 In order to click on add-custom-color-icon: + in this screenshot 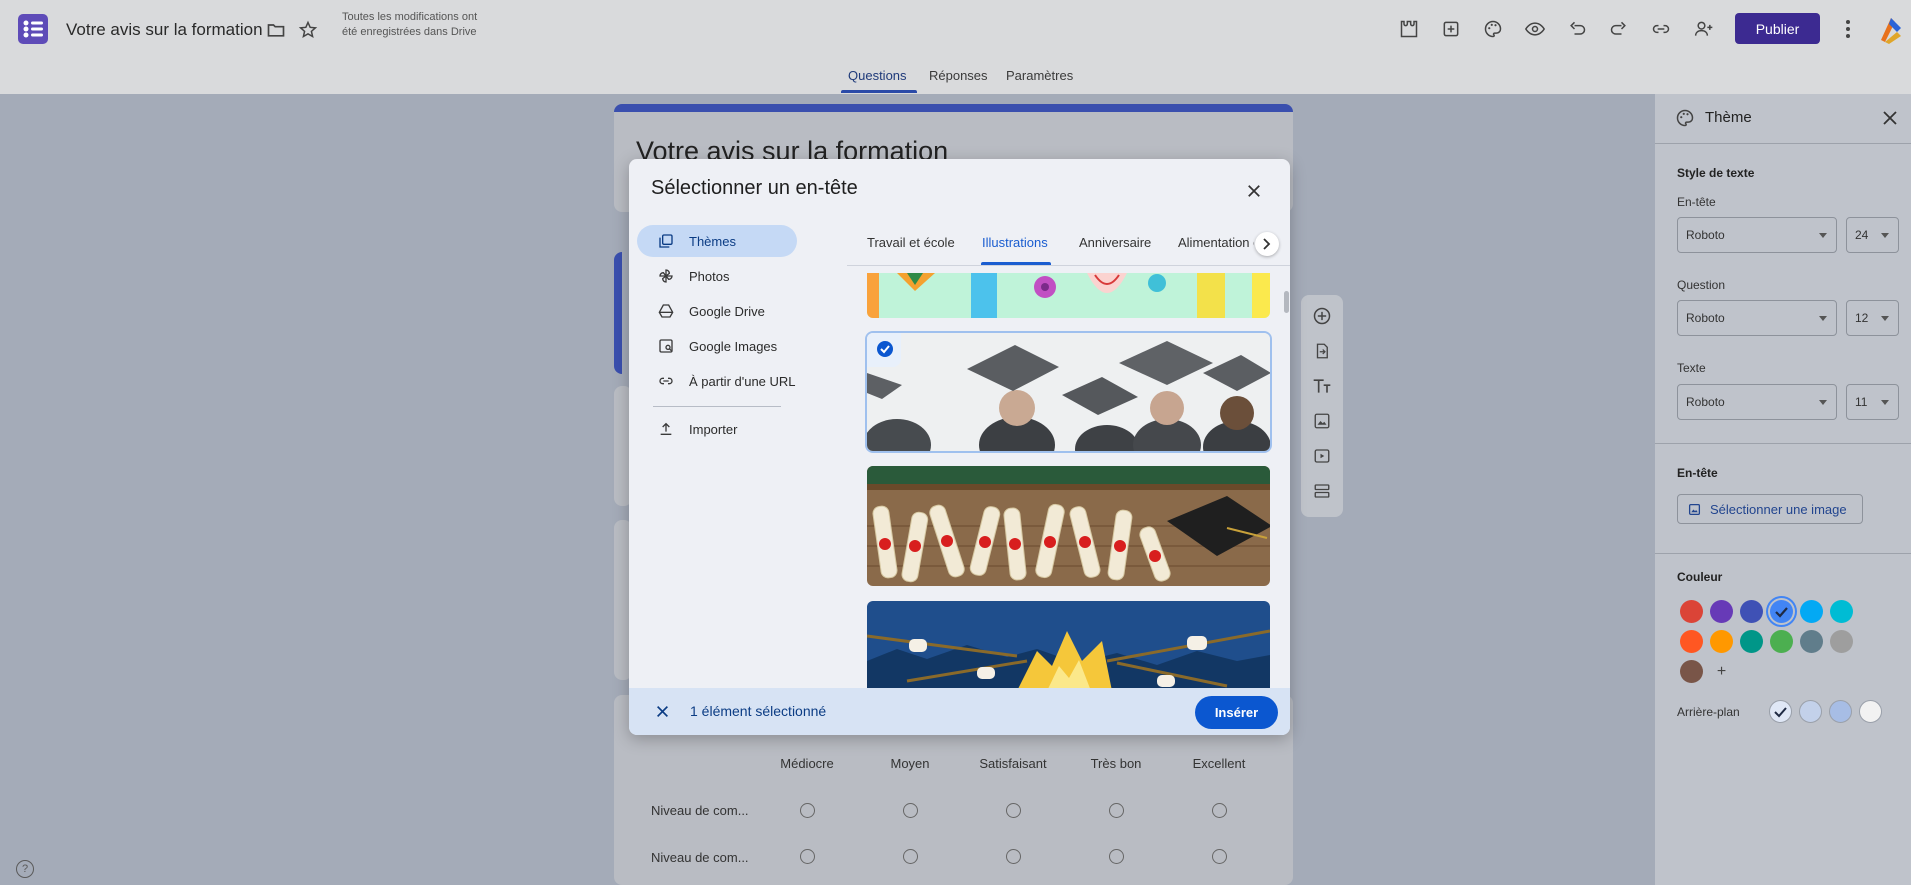, I will do `click(1721, 671)`.